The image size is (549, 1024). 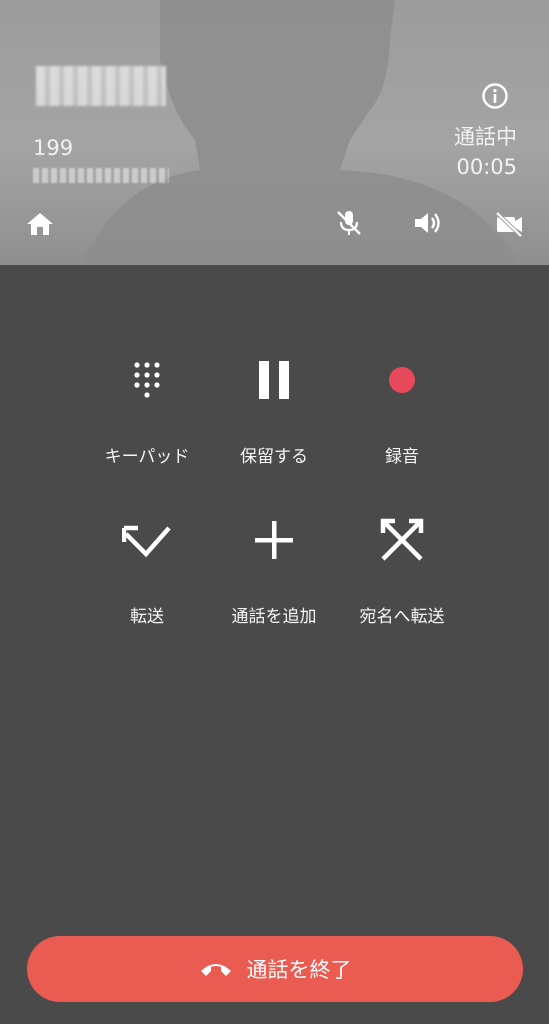 I want to click on caller-detail-redacted, so click(x=101, y=175).